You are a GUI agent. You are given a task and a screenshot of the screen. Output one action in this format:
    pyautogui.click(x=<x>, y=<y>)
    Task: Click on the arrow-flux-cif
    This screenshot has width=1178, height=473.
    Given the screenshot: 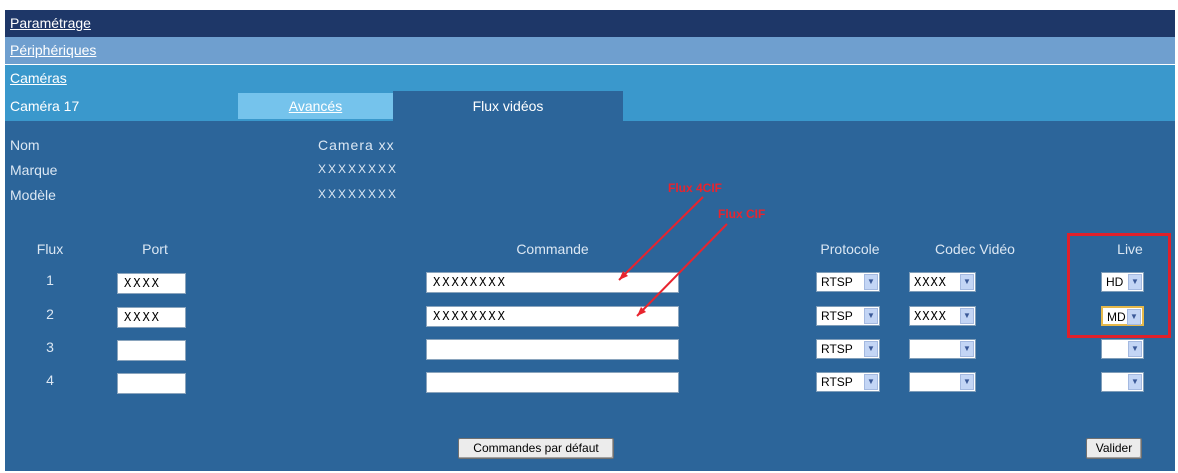 What is the action you would take?
    pyautogui.click(x=682, y=270)
    